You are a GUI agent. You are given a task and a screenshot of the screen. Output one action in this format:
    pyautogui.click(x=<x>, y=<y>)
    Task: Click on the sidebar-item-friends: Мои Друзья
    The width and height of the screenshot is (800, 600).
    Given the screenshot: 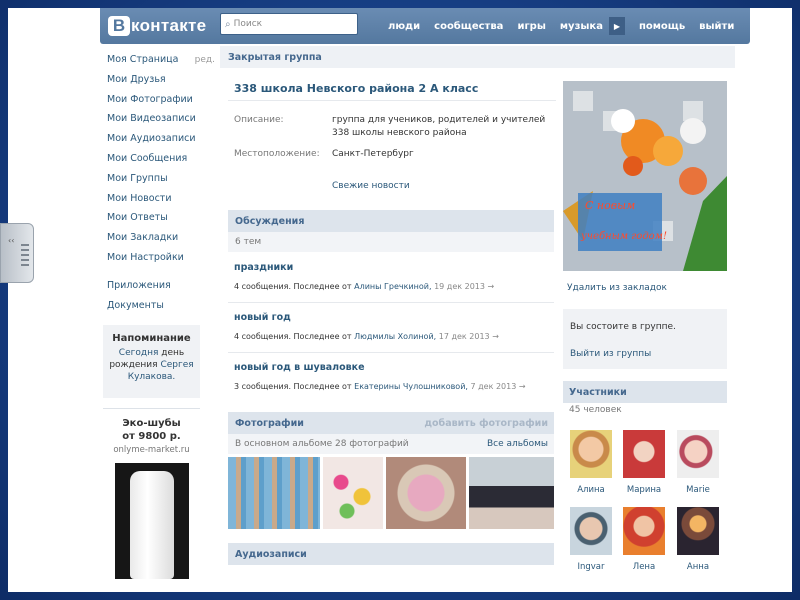 What is the action you would take?
    pyautogui.click(x=161, y=84)
    